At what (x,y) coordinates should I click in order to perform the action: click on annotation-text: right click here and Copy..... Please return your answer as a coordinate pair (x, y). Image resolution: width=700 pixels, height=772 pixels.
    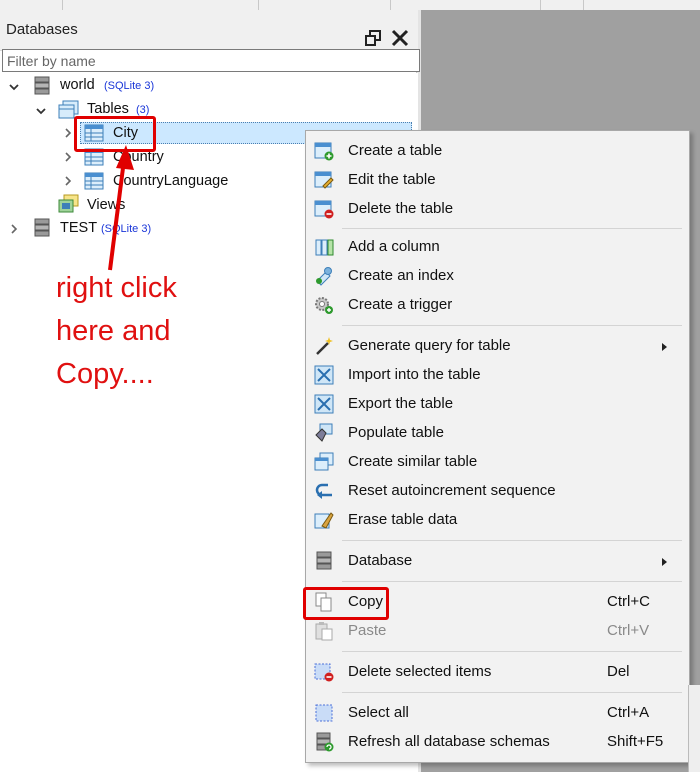
    Looking at the image, I should click on (176, 331).